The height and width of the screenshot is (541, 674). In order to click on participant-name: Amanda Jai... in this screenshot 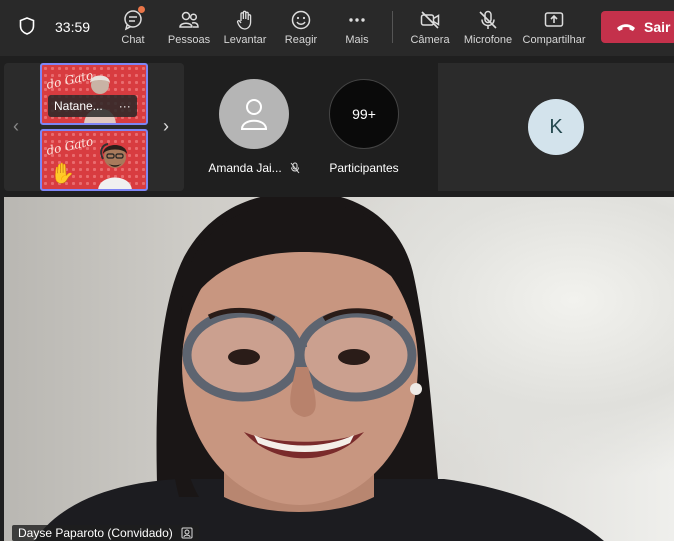, I will do `click(245, 168)`.